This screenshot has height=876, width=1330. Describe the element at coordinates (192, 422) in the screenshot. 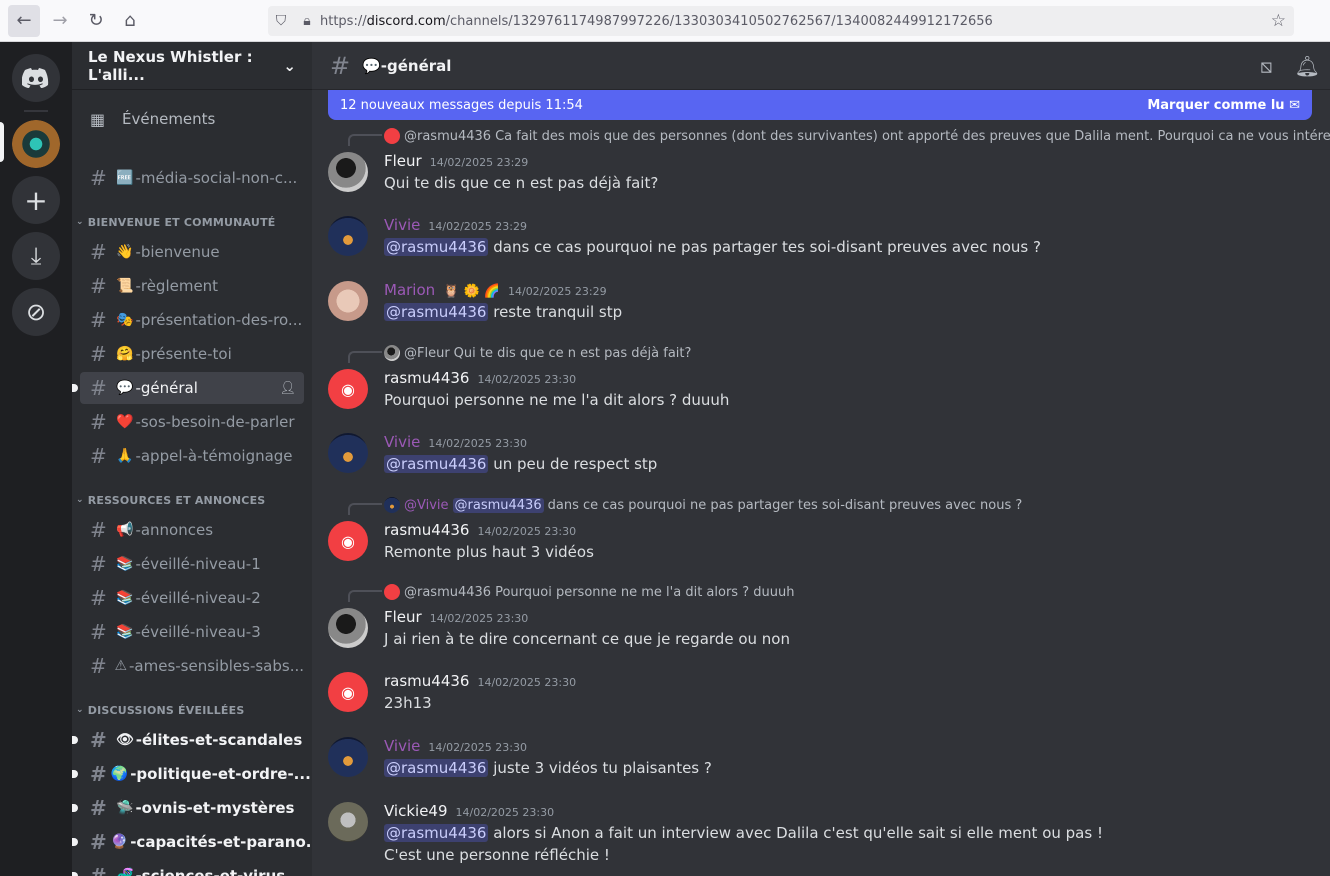

I see `channel-sos-besoin-de-parler: # ❤️ -sos-besoin-de-parler` at that location.